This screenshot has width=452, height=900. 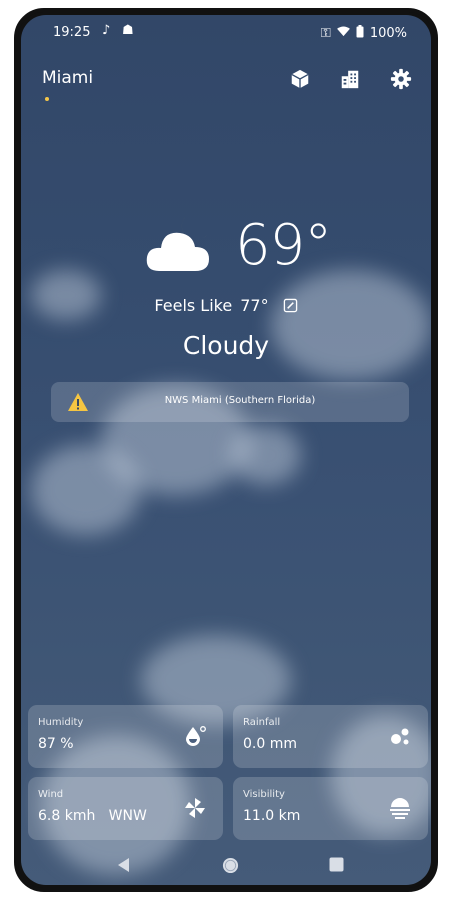 What do you see at coordinates (350, 79) in the screenshot?
I see `buildings-icon` at bounding box center [350, 79].